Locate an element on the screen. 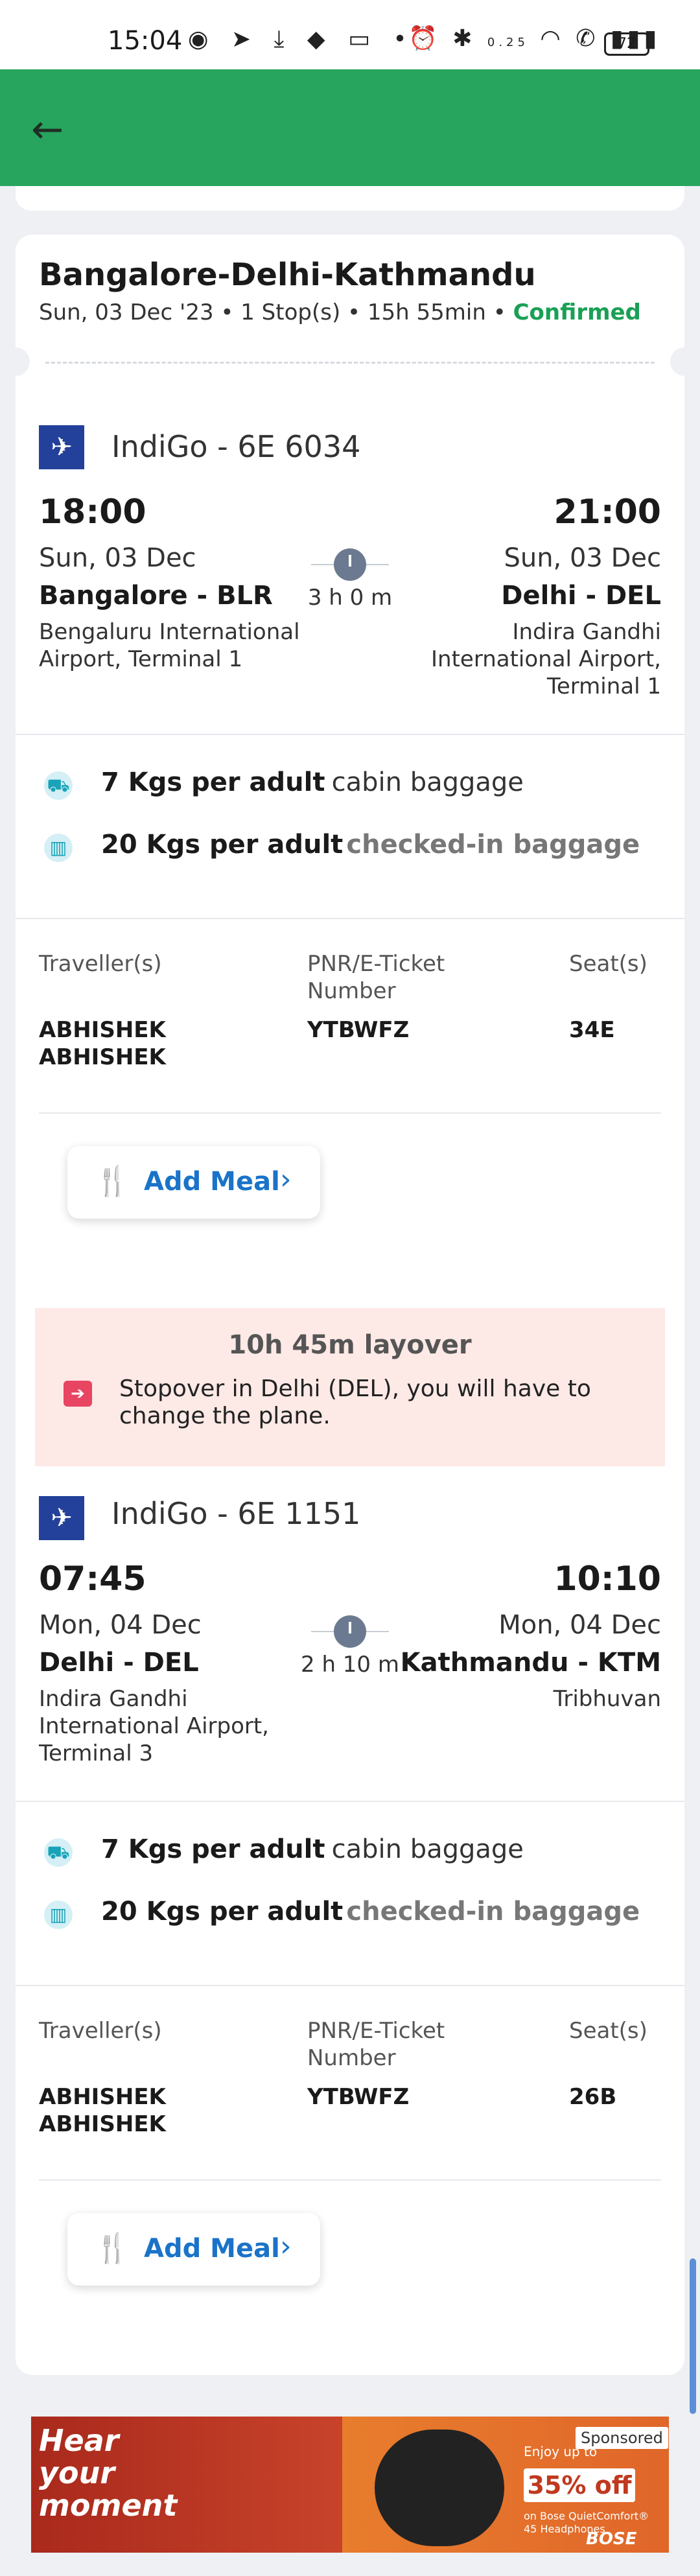 The width and height of the screenshot is (700, 2576). net-speed: 0.25 is located at coordinates (508, 42).